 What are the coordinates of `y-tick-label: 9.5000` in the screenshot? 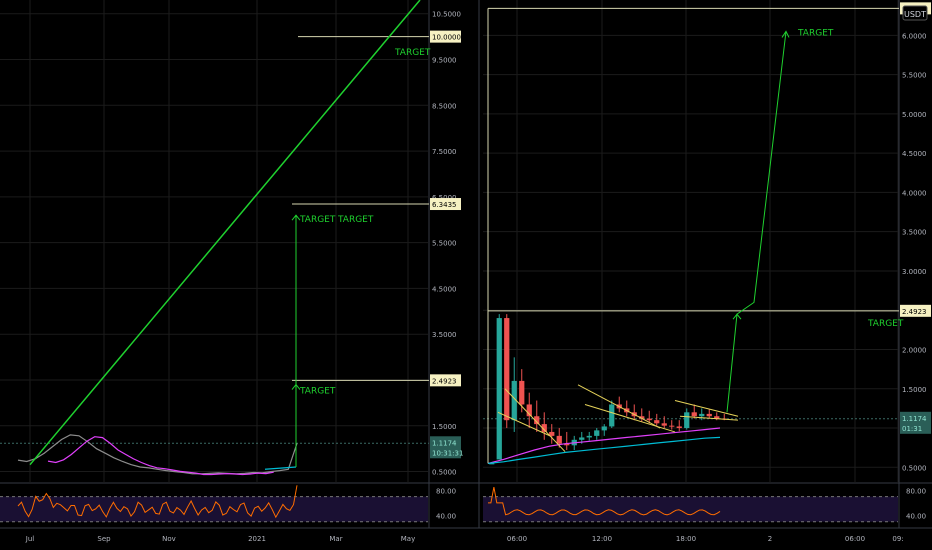 It's located at (444, 61).